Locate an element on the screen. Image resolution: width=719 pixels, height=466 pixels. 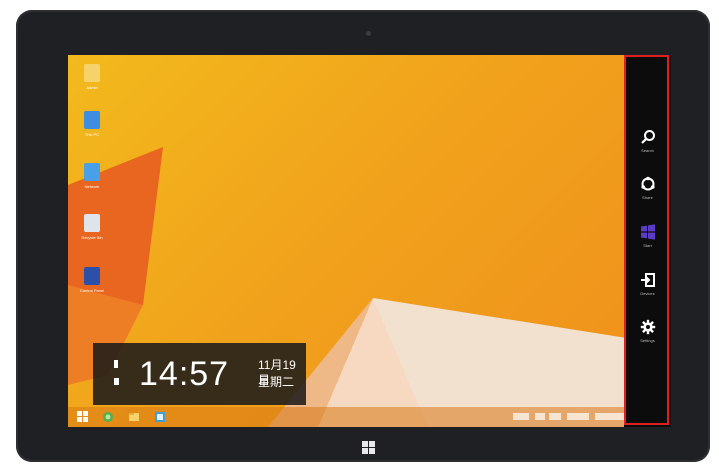
desktop-icon-label: This PC is located at coordinates (92, 134).